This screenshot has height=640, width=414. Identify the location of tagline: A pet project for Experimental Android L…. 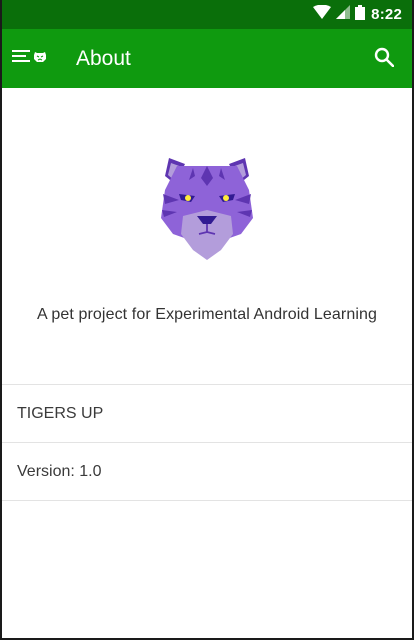
(206, 314).